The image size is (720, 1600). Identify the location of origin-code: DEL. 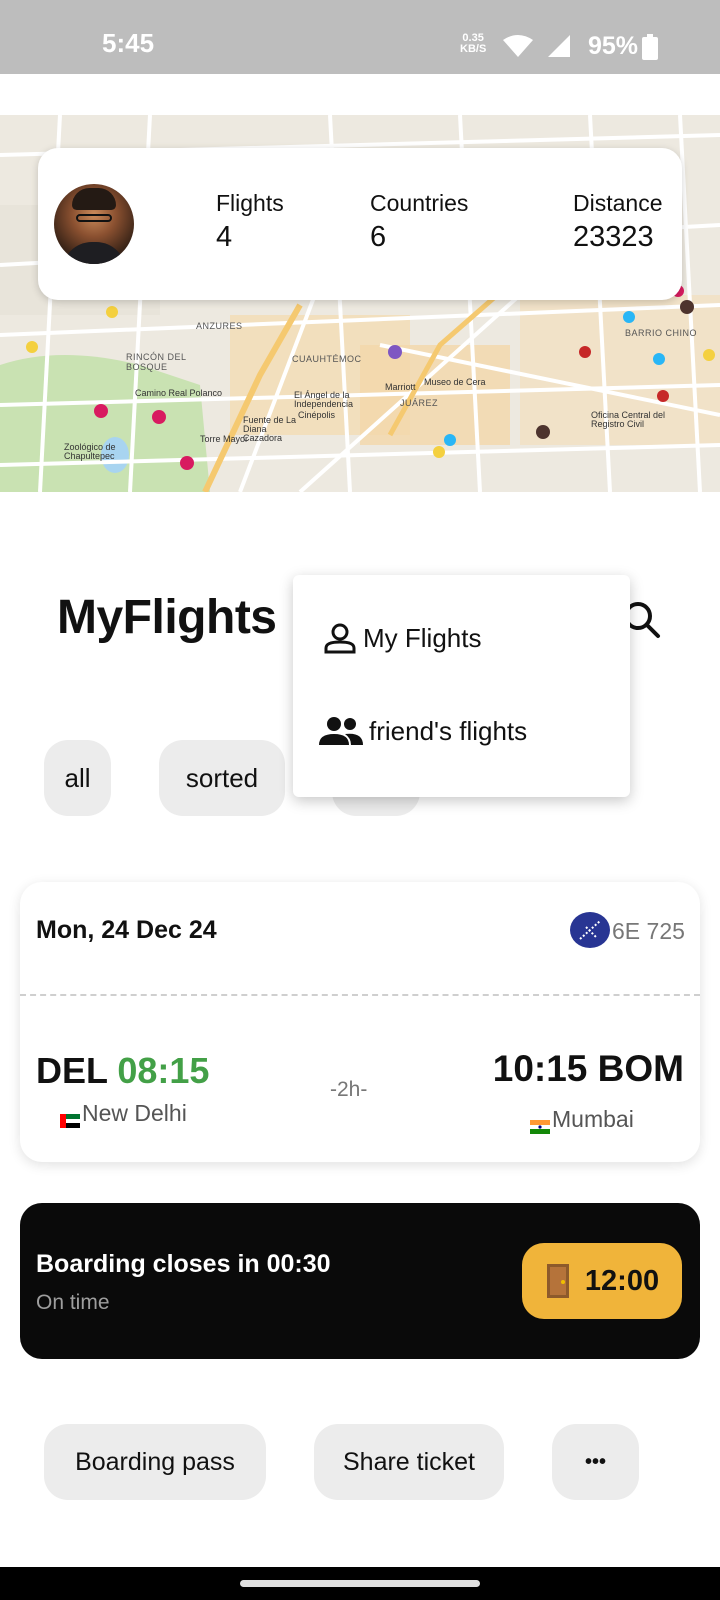
(72, 1070).